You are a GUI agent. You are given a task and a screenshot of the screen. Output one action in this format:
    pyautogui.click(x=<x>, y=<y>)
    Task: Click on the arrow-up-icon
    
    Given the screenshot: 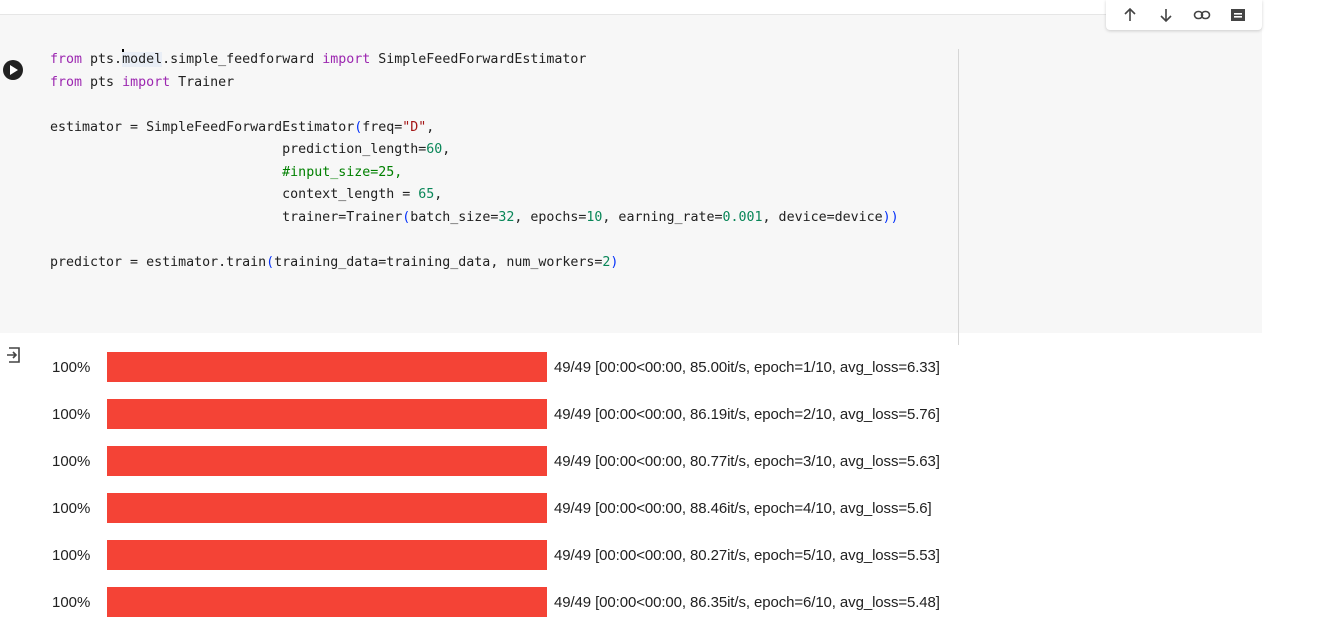 What is the action you would take?
    pyautogui.click(x=1130, y=14)
    